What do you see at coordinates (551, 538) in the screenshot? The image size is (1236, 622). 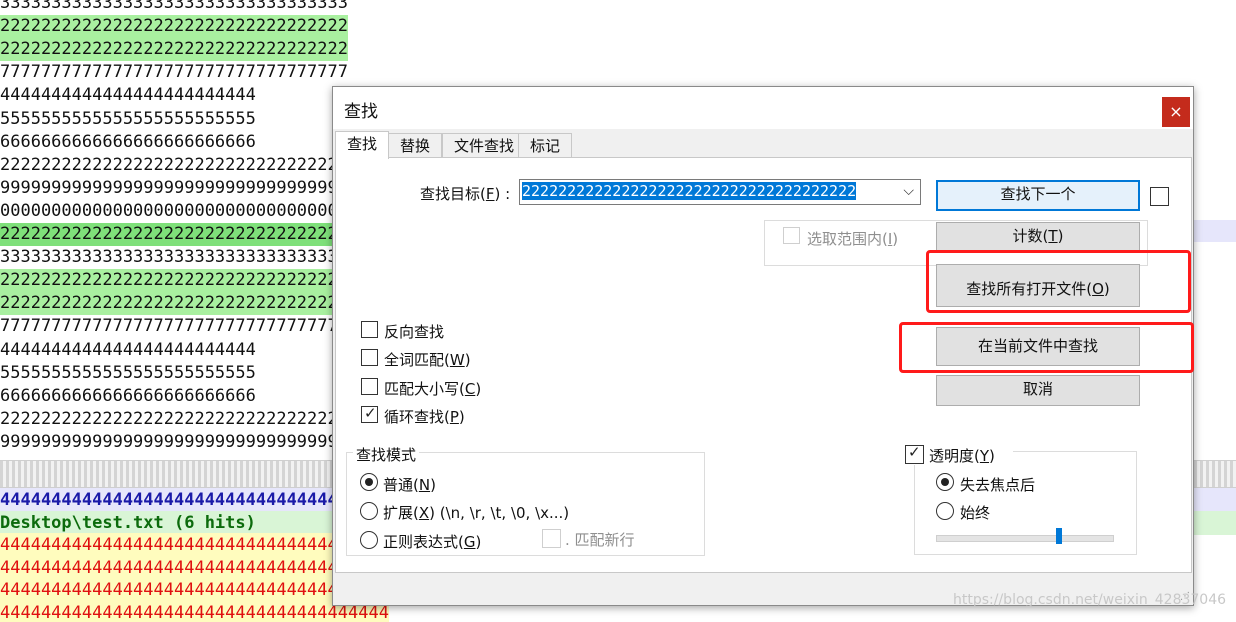 I see `dot-matches-newline-checkbox` at bounding box center [551, 538].